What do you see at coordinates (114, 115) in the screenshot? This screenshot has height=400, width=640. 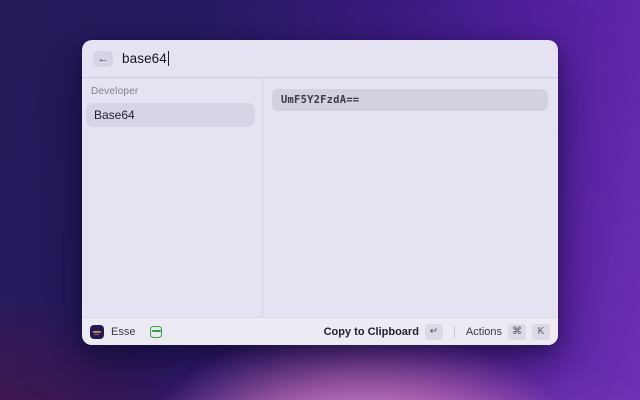 I see `list-item-label: Base64` at bounding box center [114, 115].